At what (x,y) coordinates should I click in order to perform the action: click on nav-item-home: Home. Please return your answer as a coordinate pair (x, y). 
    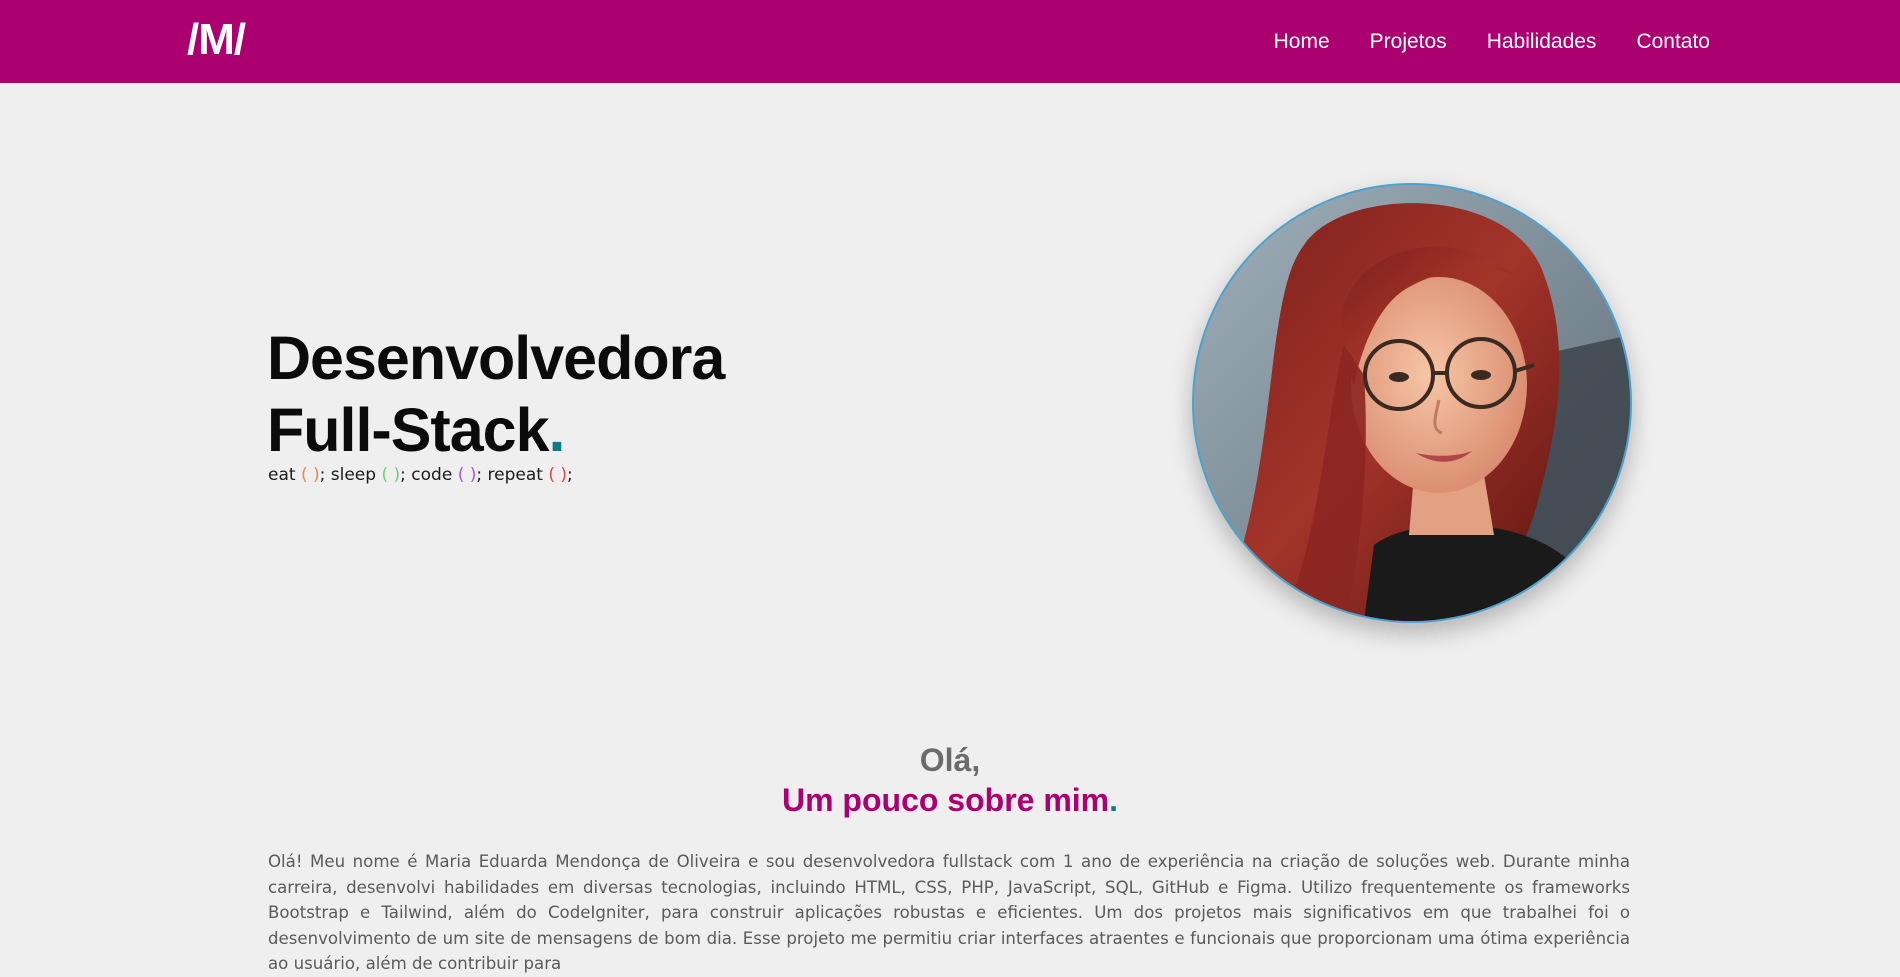
    Looking at the image, I should click on (1302, 42).